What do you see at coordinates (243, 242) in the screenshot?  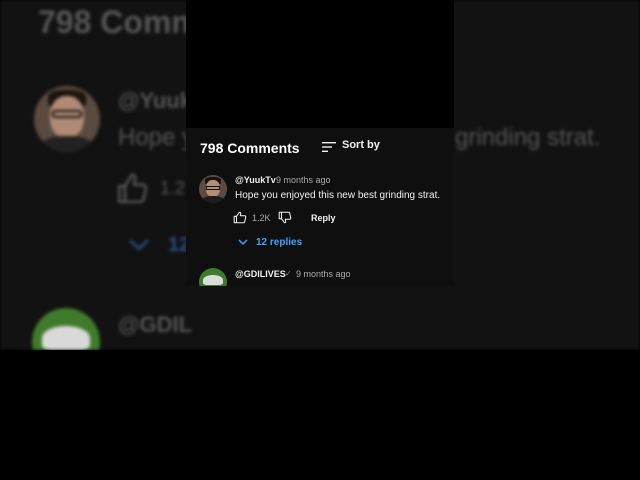 I see `chevron-down-icon` at bounding box center [243, 242].